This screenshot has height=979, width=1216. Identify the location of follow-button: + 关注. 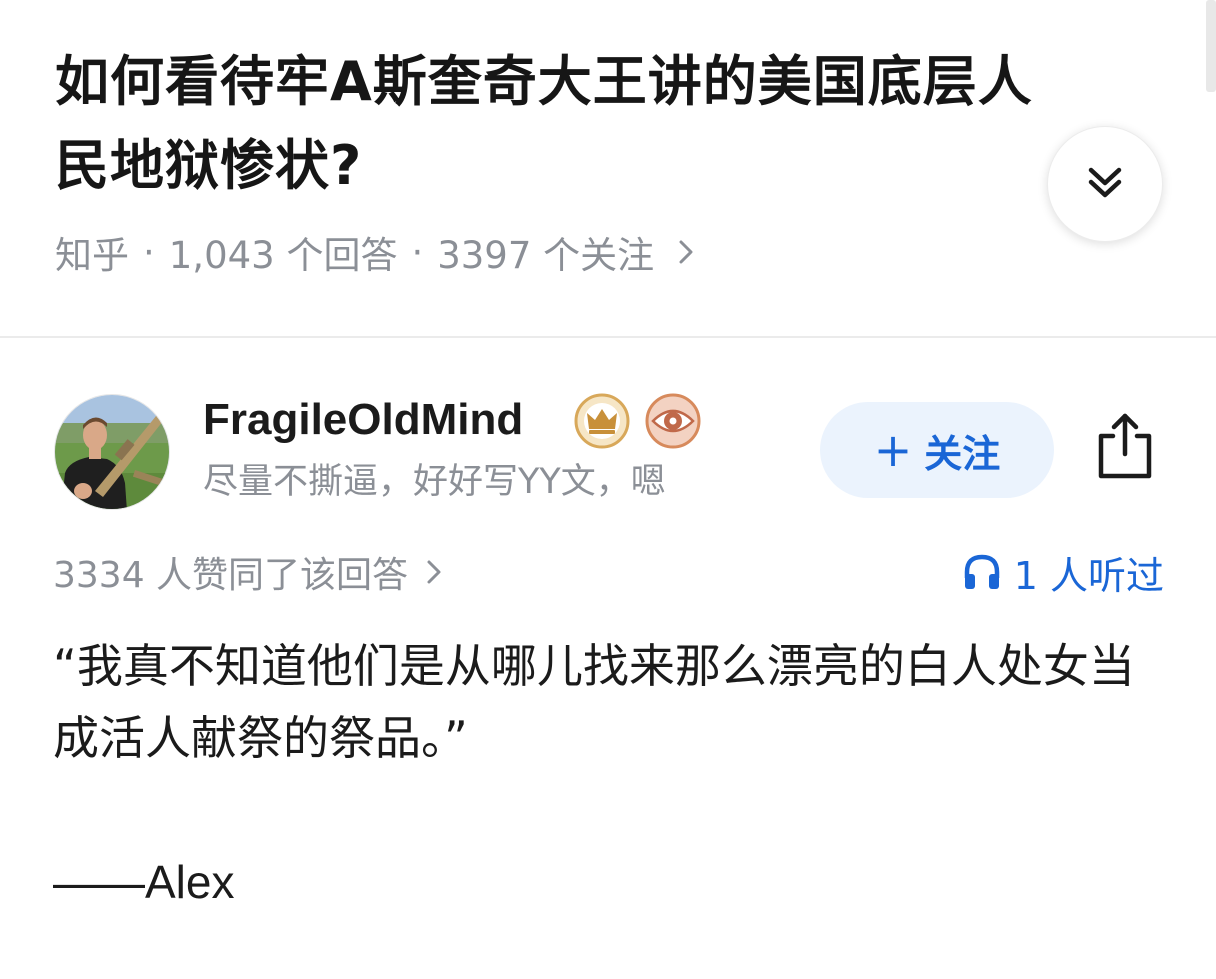
(937, 450).